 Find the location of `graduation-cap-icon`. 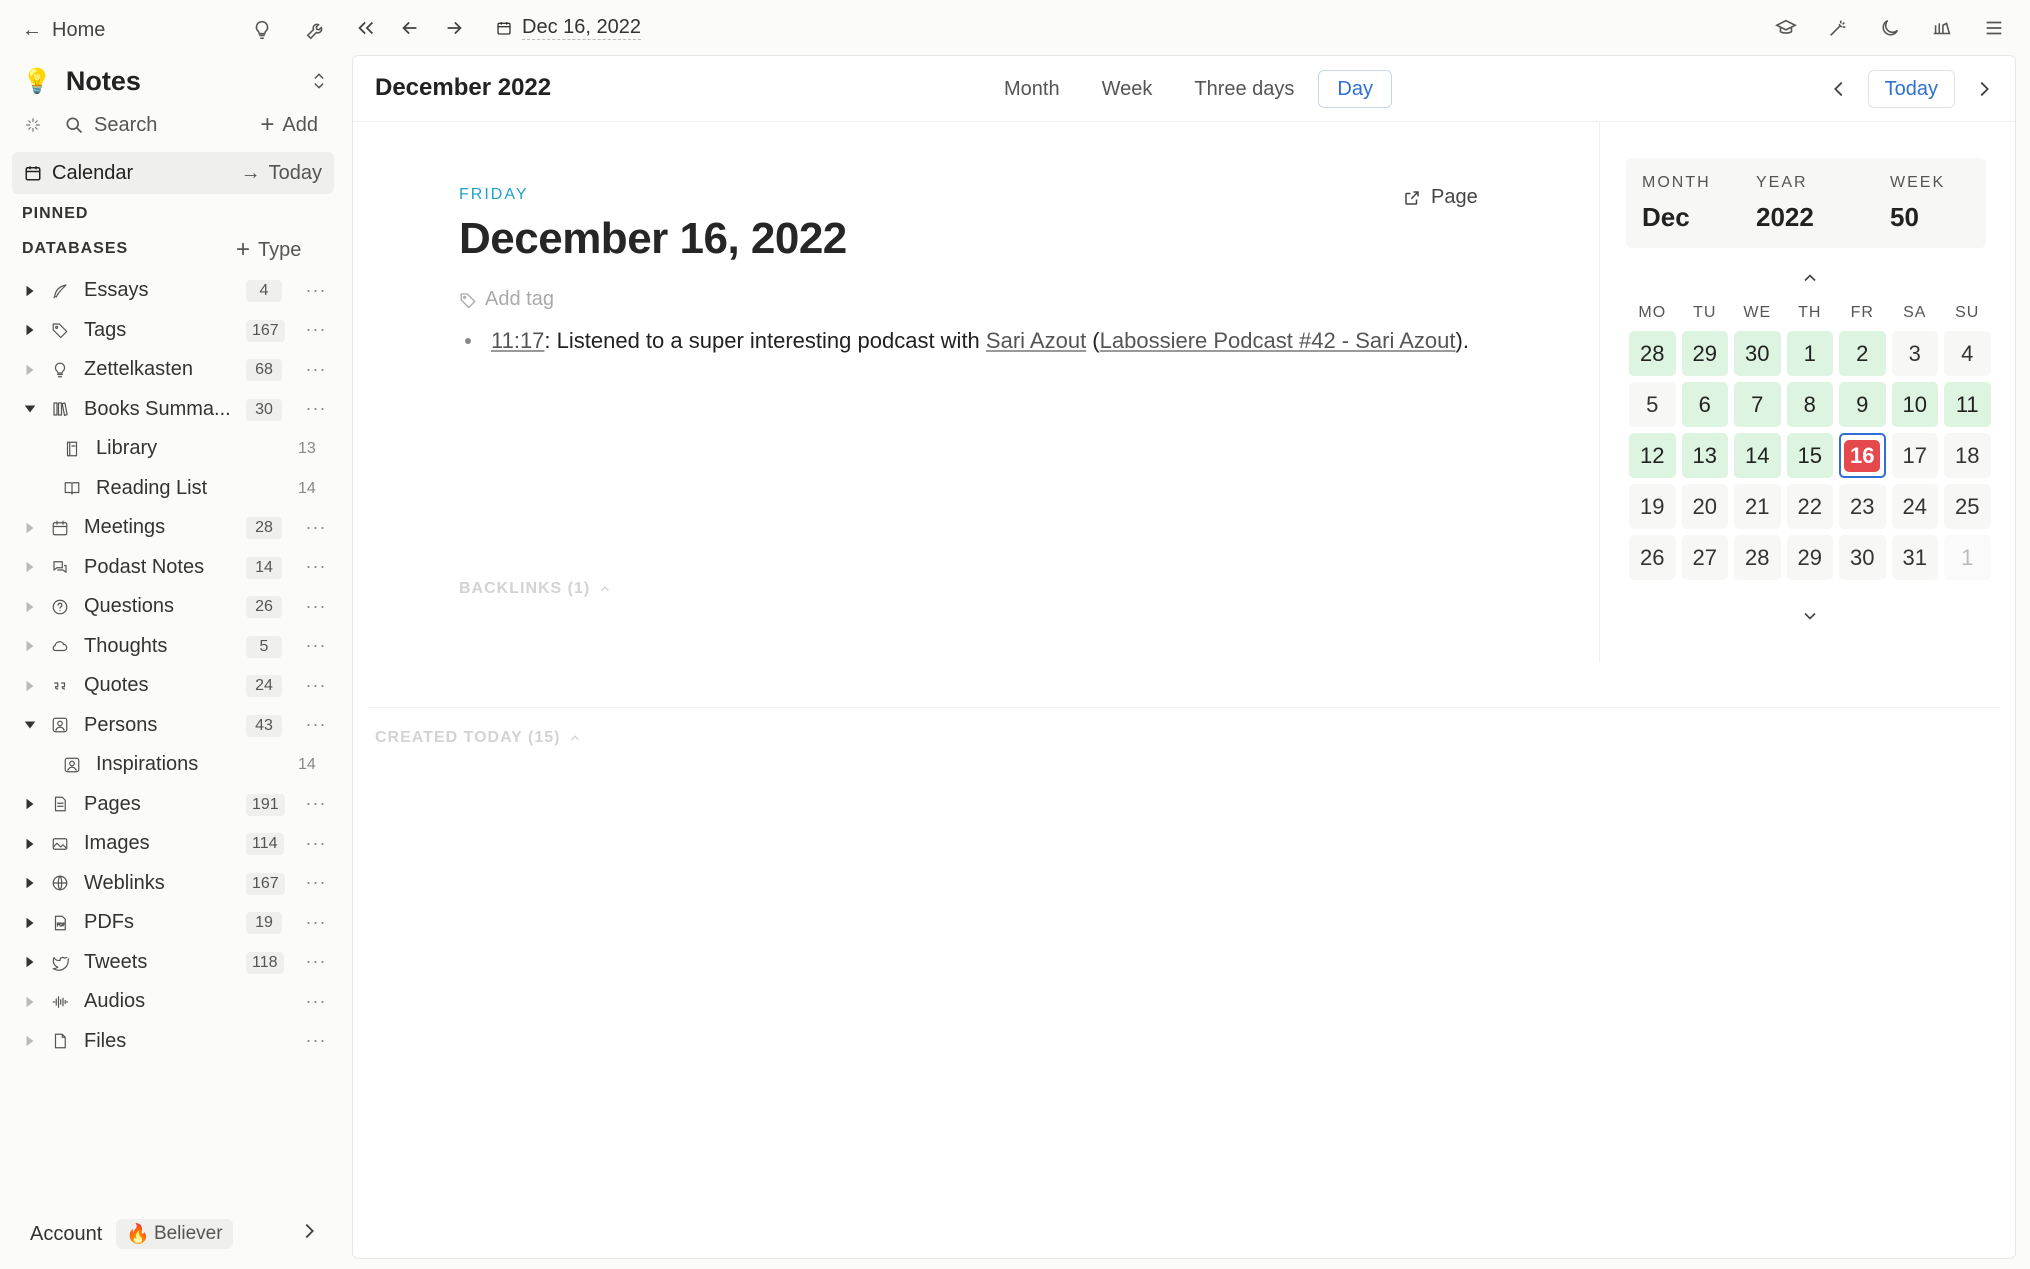

graduation-cap-icon is located at coordinates (1786, 28).